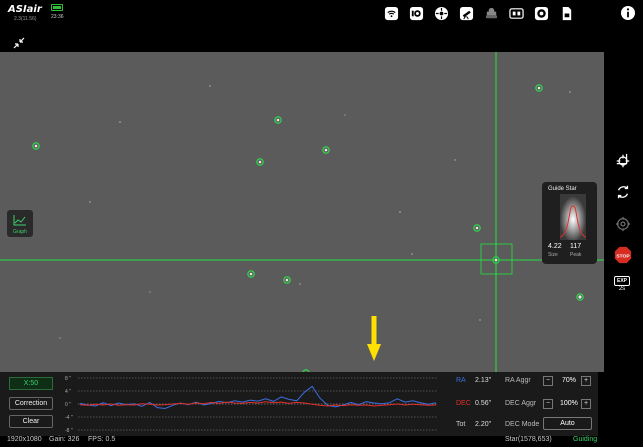 The width and height of the screenshot is (643, 447). What do you see at coordinates (69, 431) in the screenshot?
I see `y-tick-label: -8 "` at bounding box center [69, 431].